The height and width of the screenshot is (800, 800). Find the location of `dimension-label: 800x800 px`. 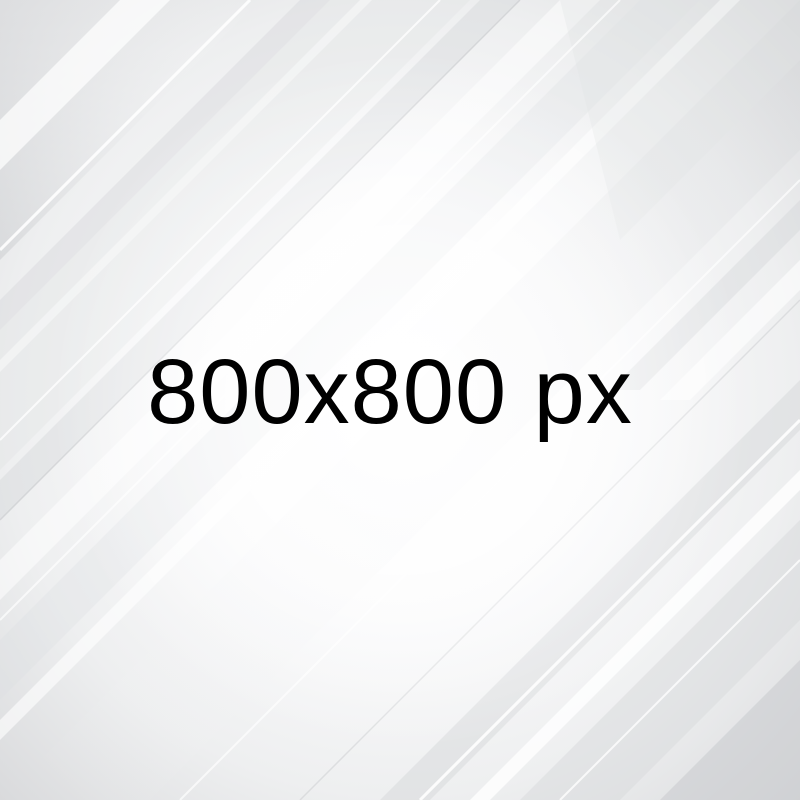

dimension-label: 800x800 px is located at coordinates (390, 392).